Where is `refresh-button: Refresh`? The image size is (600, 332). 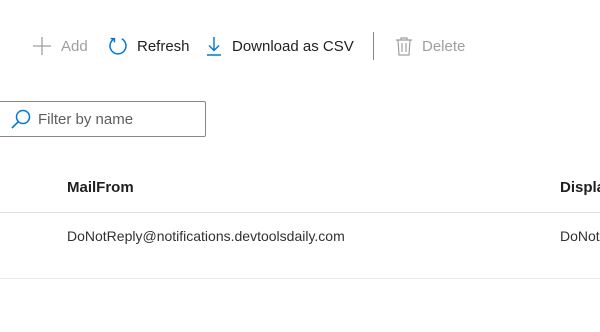
refresh-button: Refresh is located at coordinates (149, 46).